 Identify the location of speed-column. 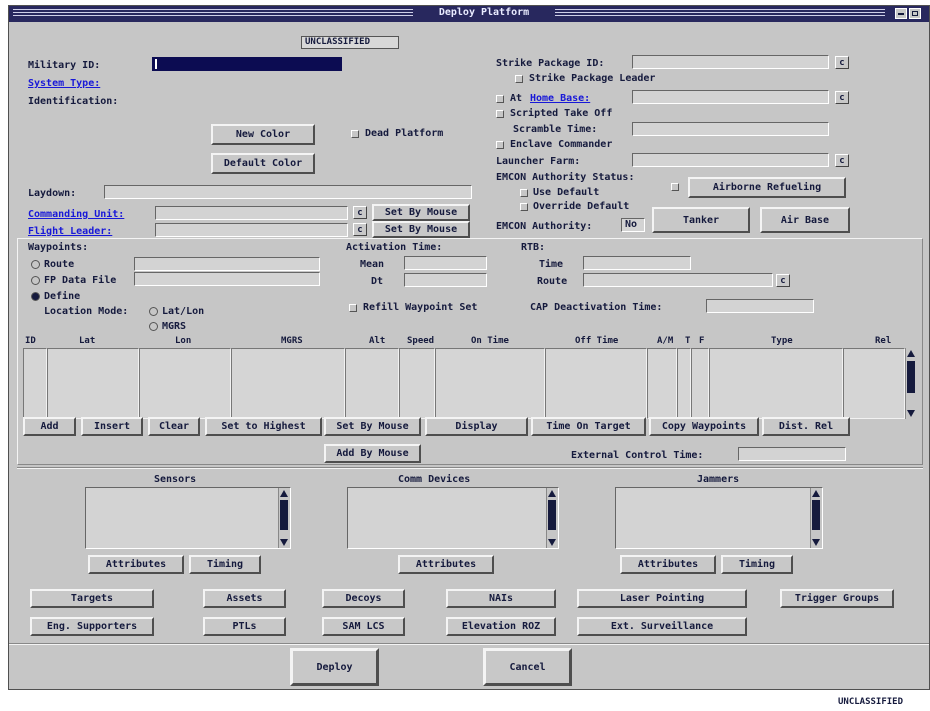
(417, 383).